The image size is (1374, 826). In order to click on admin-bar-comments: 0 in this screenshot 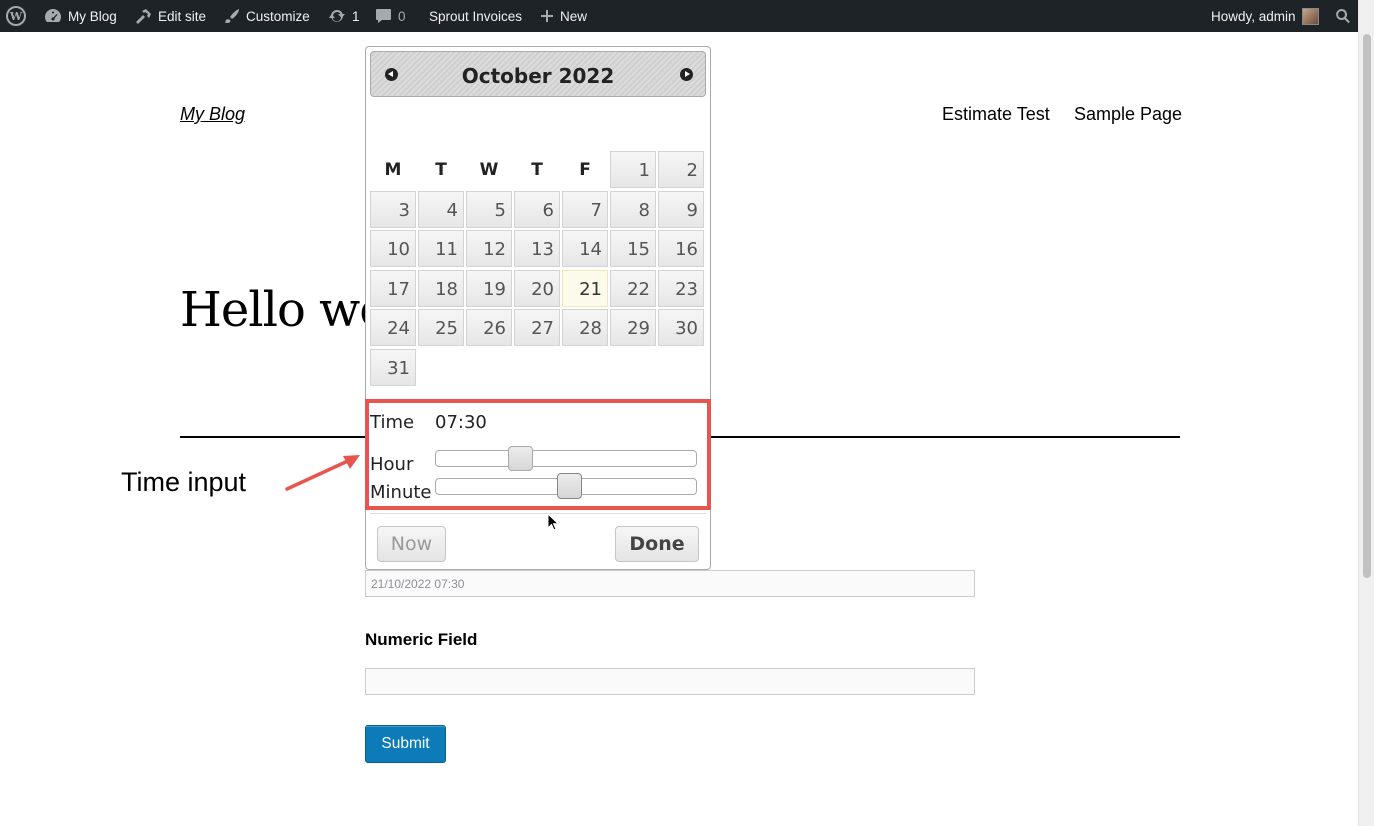, I will do `click(390, 16)`.